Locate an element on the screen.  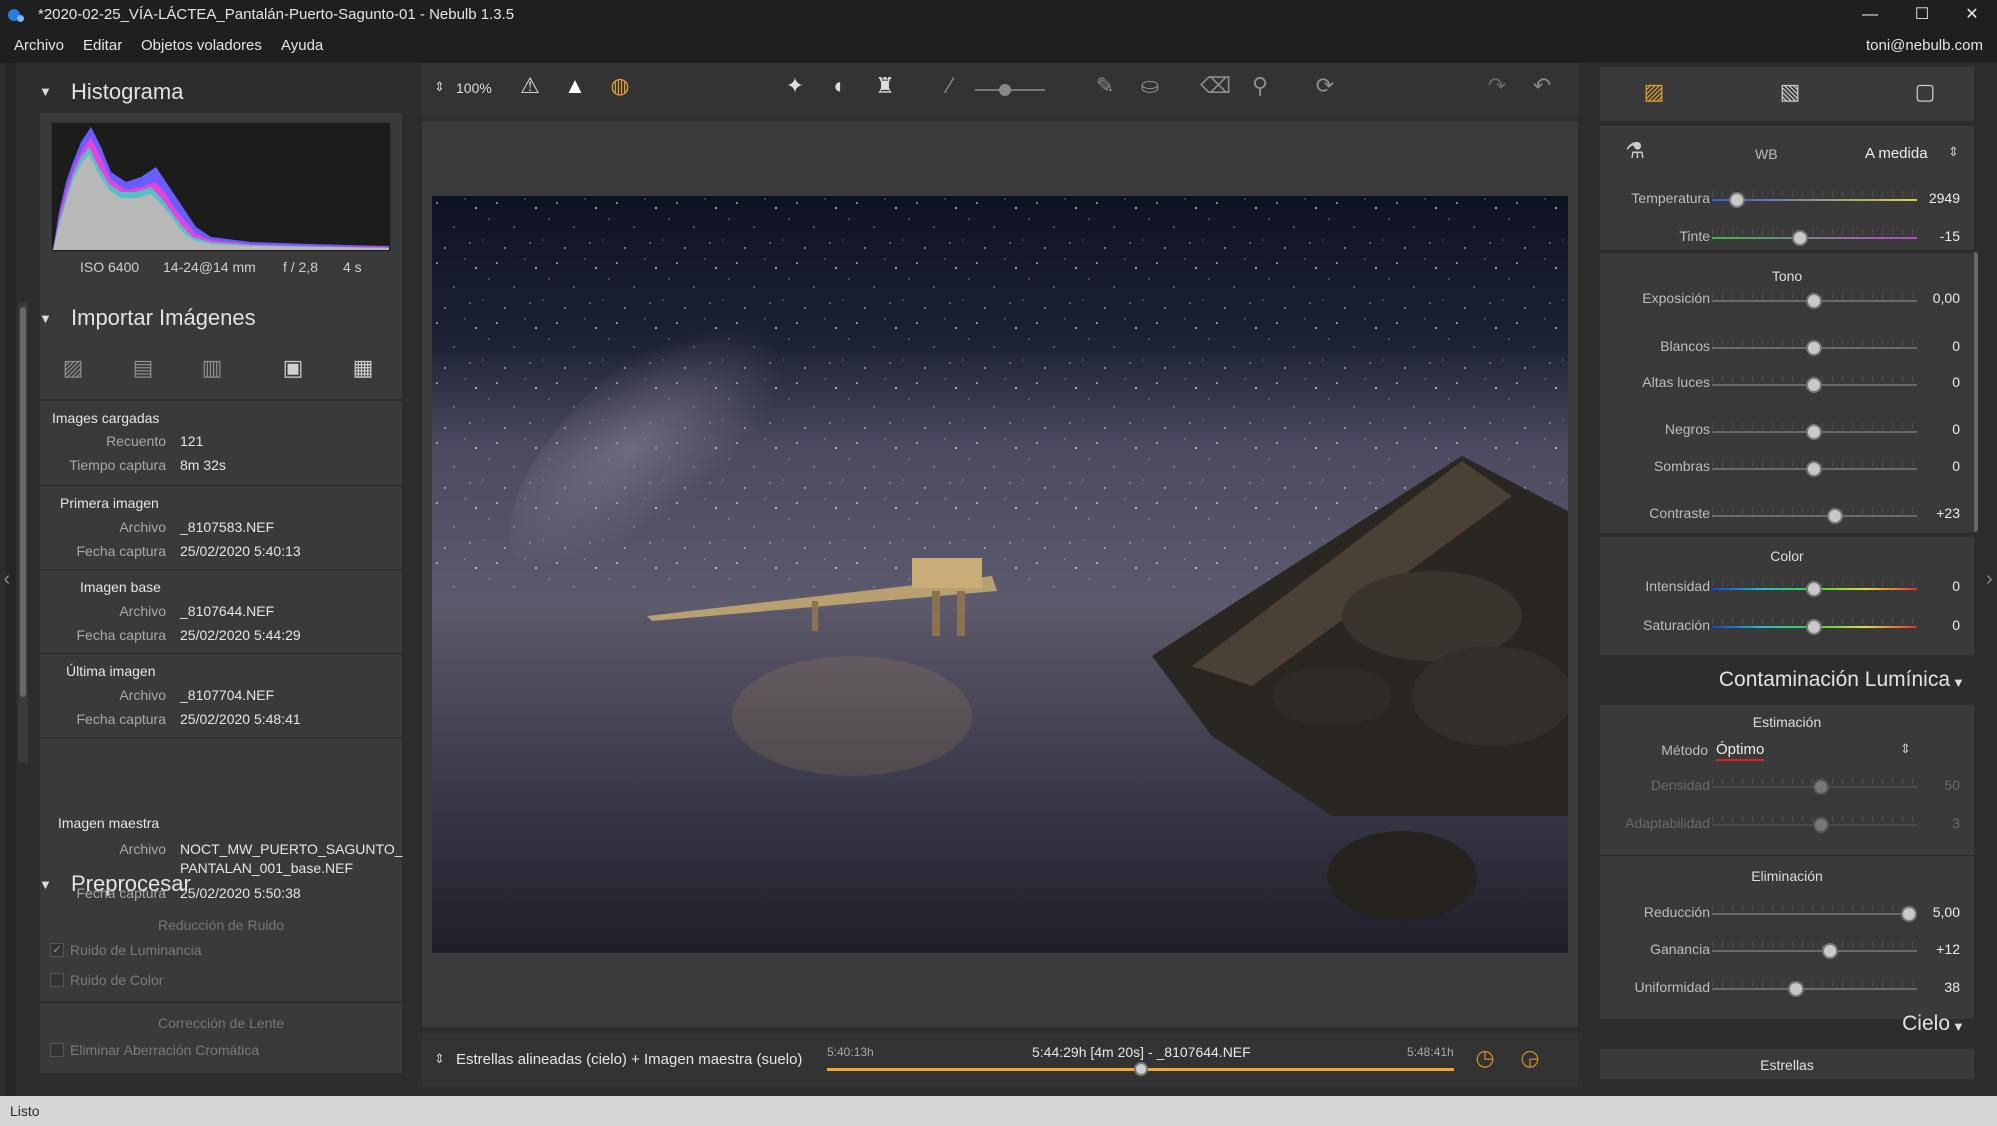
master-file-line2: PANTALAN_001_base.NEF is located at coordinates (267, 868).